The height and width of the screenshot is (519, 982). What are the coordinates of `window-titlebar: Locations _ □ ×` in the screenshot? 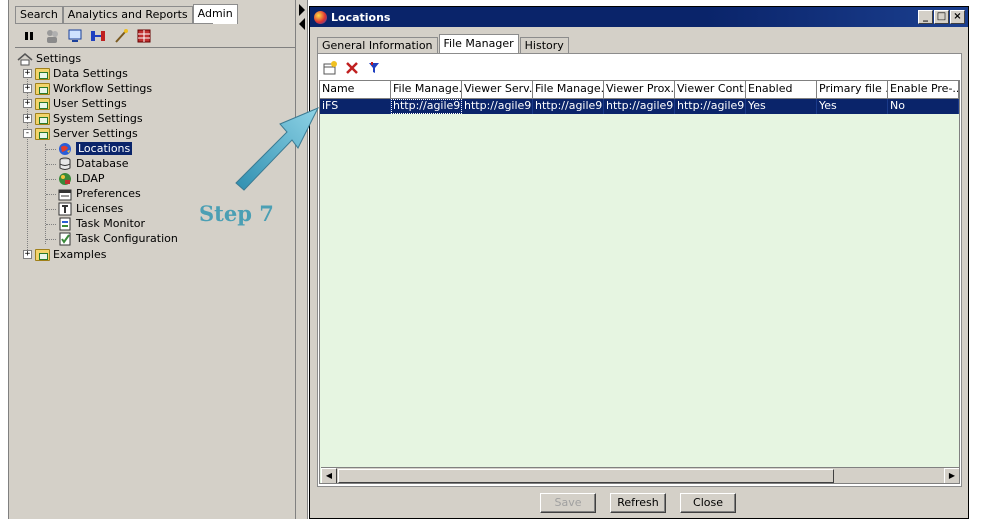 It's located at (639, 17).